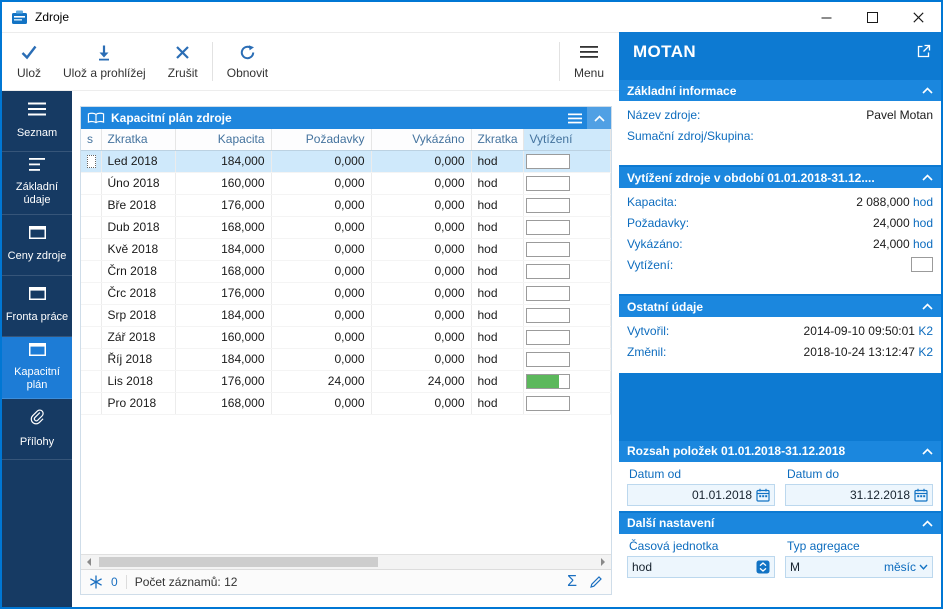 The height and width of the screenshot is (609, 943). I want to click on table-cell: Dub 2018, so click(138, 227).